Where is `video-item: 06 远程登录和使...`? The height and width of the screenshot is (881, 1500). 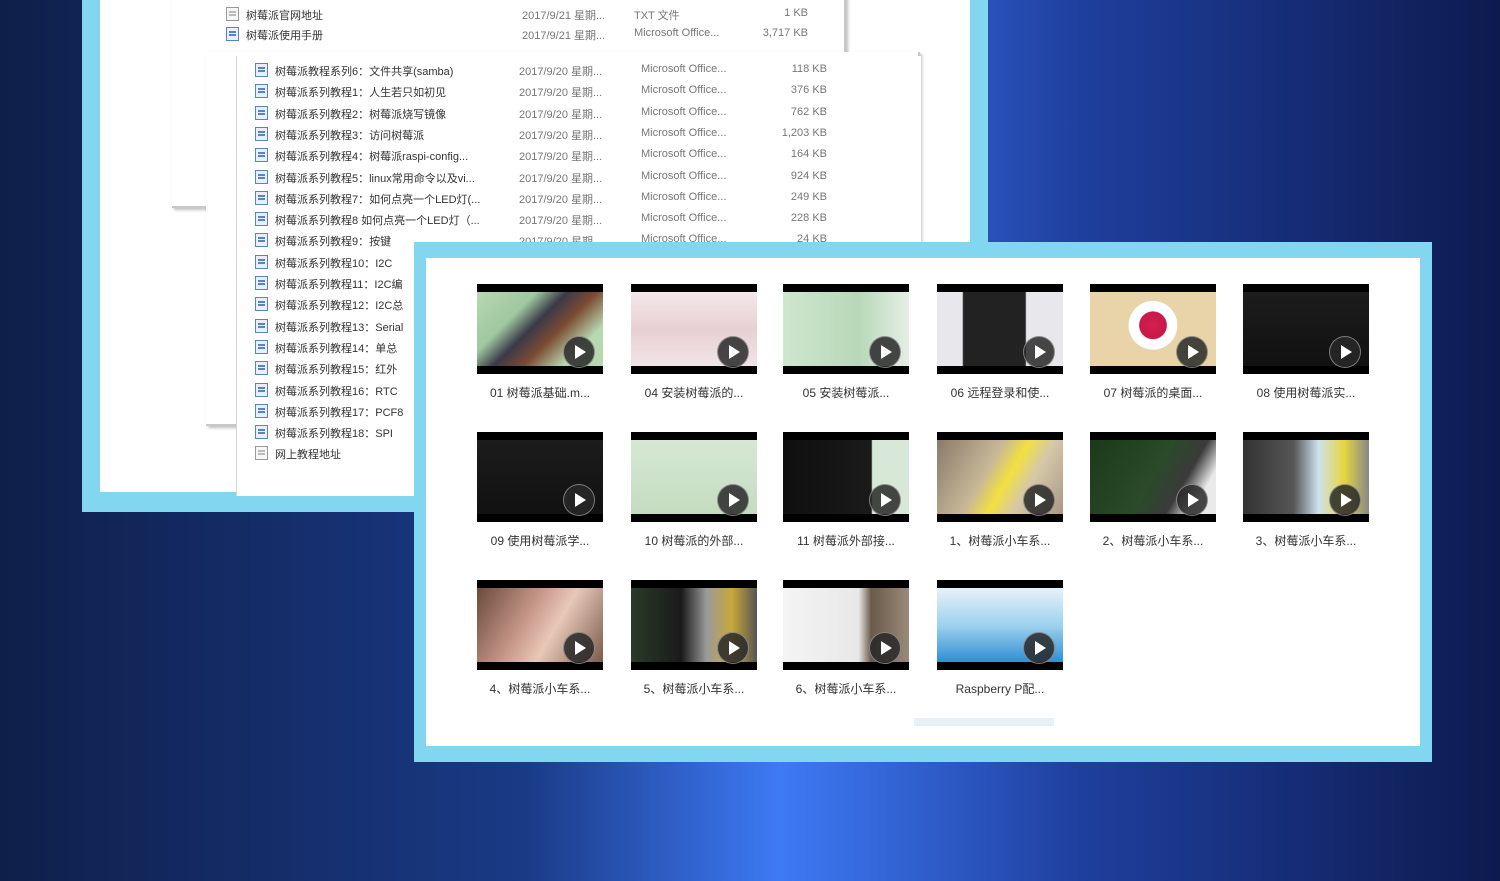 video-item: 06 远程登录和使... is located at coordinates (1000, 342).